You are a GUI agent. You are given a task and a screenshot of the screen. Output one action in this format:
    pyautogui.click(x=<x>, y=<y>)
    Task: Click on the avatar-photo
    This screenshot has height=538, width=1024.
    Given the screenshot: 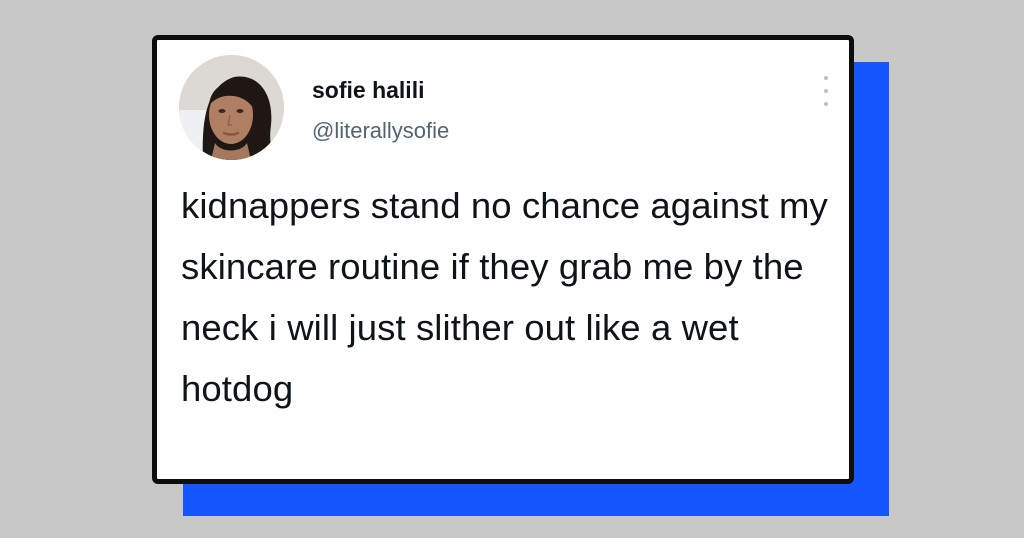 What is the action you would take?
    pyautogui.click(x=231, y=107)
    